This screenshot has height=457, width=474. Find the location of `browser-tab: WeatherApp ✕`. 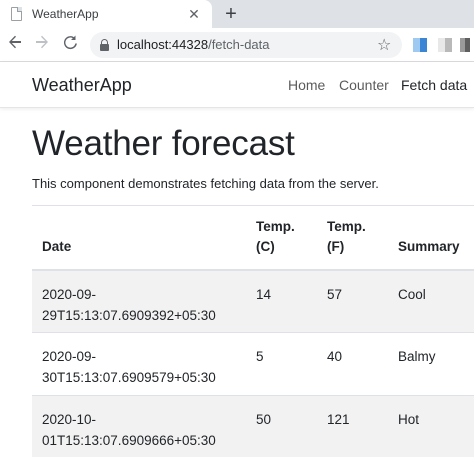

browser-tab: WeatherApp ✕ is located at coordinates (106, 14).